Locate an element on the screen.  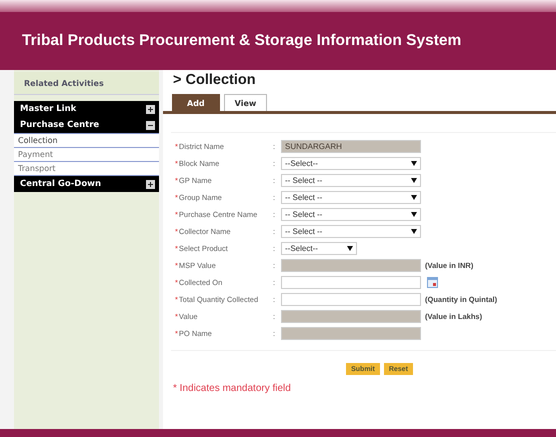
tab: View is located at coordinates (246, 102).